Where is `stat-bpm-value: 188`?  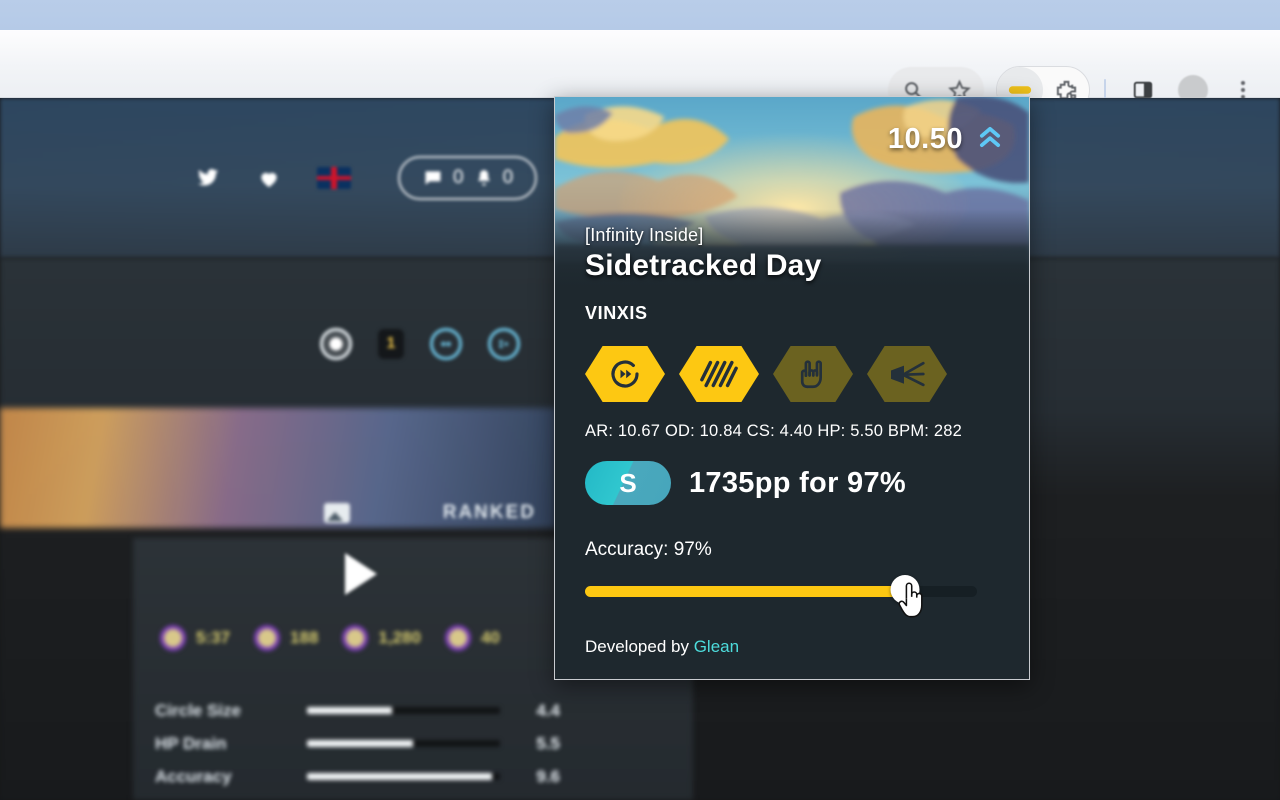 stat-bpm-value: 188 is located at coordinates (304, 637).